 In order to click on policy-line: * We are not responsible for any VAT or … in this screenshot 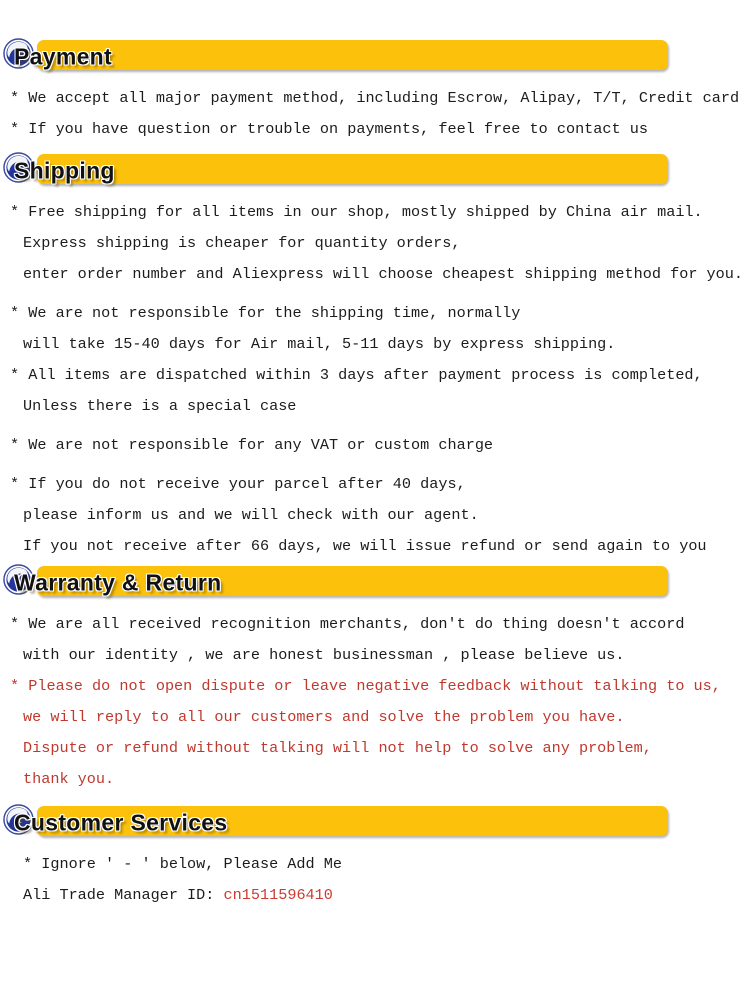, I will do `click(252, 445)`.